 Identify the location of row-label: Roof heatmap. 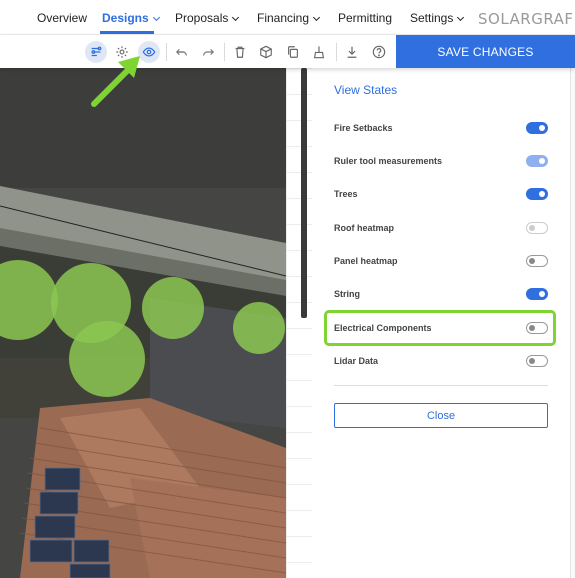
(364, 228).